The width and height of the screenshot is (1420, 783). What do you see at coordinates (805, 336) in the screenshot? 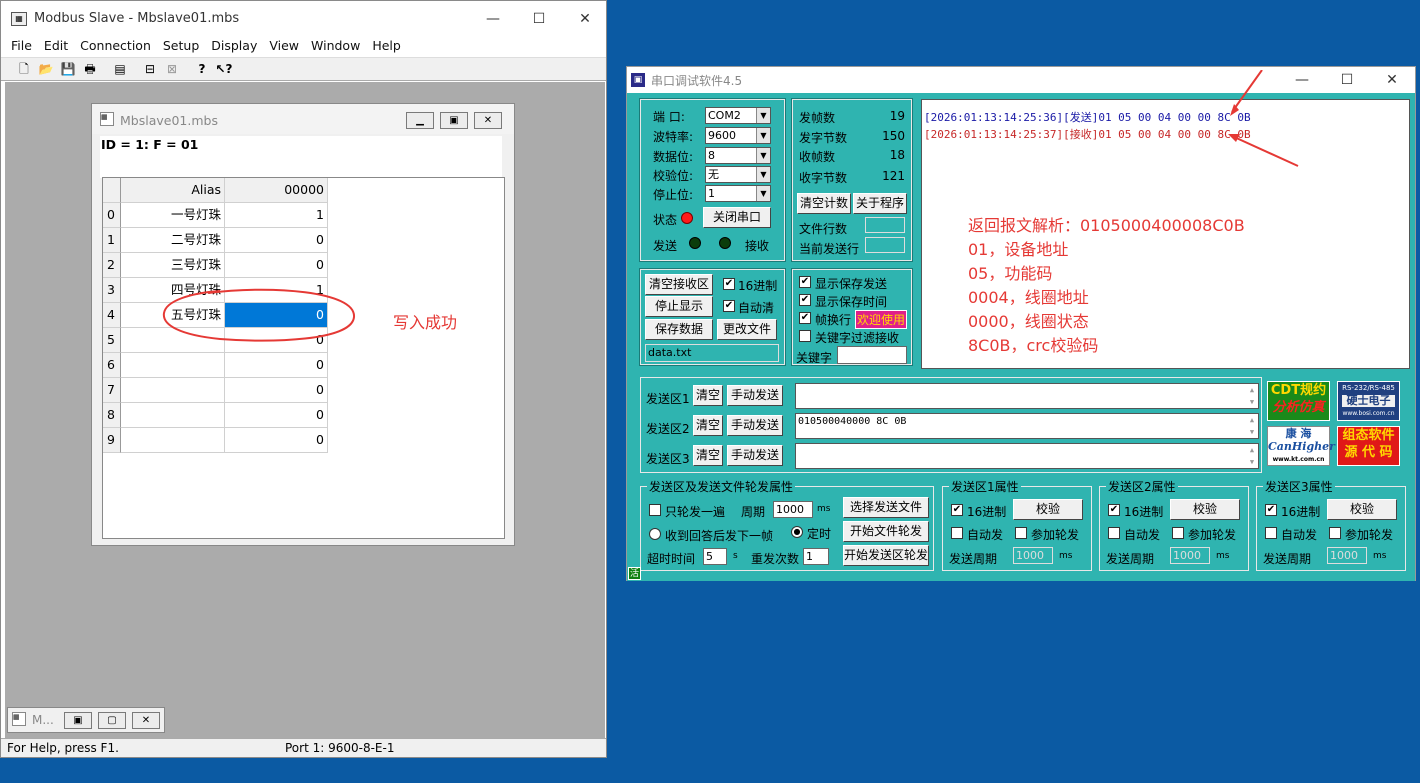
I see `keyword-filter-checkbox` at bounding box center [805, 336].